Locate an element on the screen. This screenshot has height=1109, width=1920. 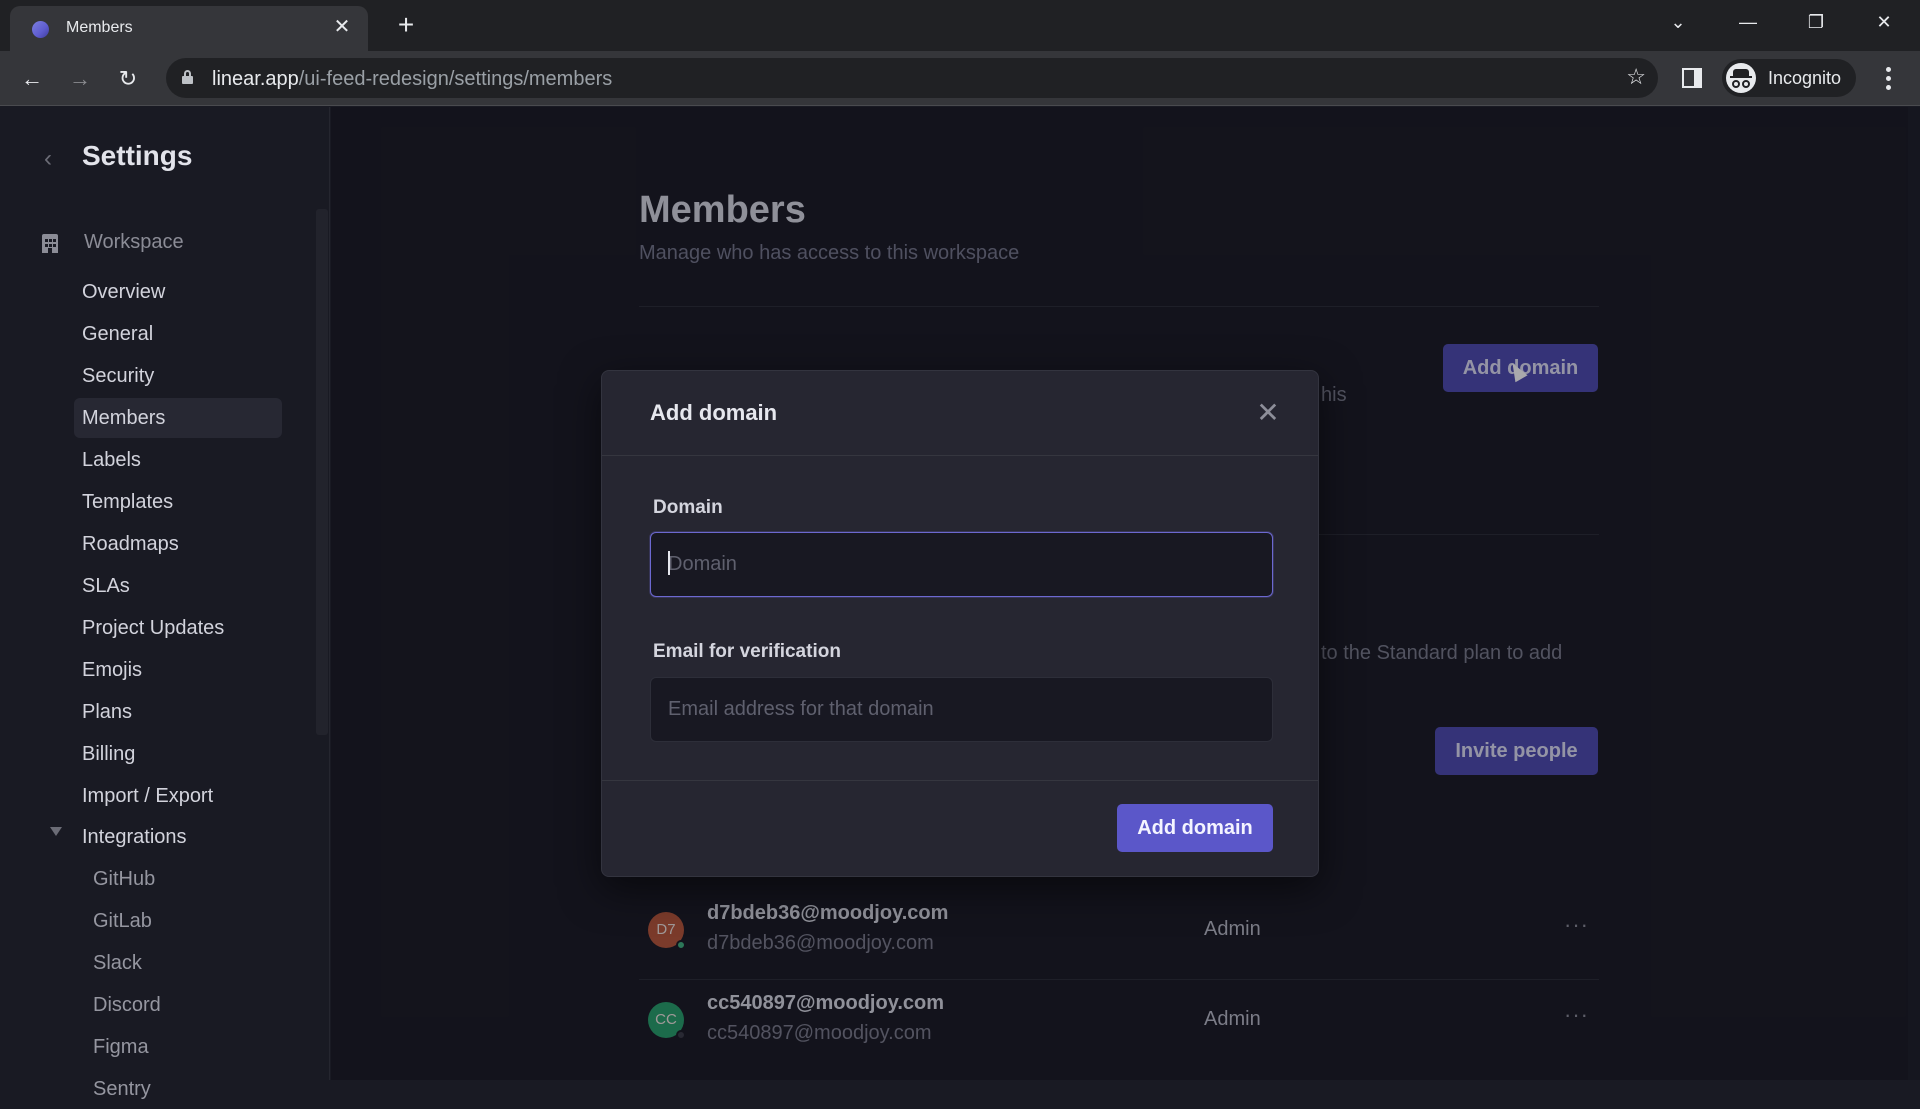
domain-label: Domain is located at coordinates (688, 507).